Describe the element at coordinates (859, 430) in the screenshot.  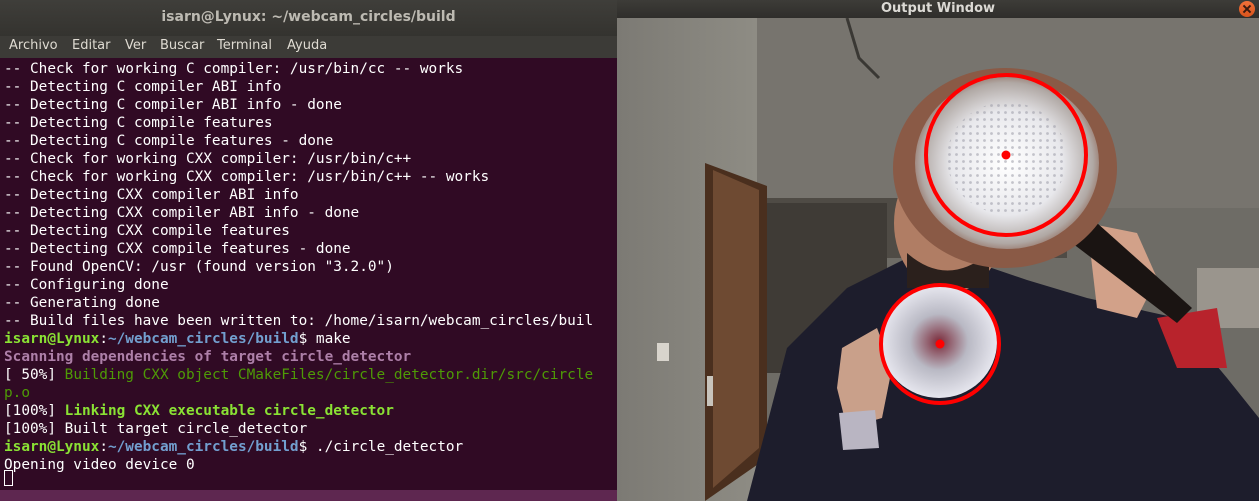
I see `left-sleeve-cuff` at that location.